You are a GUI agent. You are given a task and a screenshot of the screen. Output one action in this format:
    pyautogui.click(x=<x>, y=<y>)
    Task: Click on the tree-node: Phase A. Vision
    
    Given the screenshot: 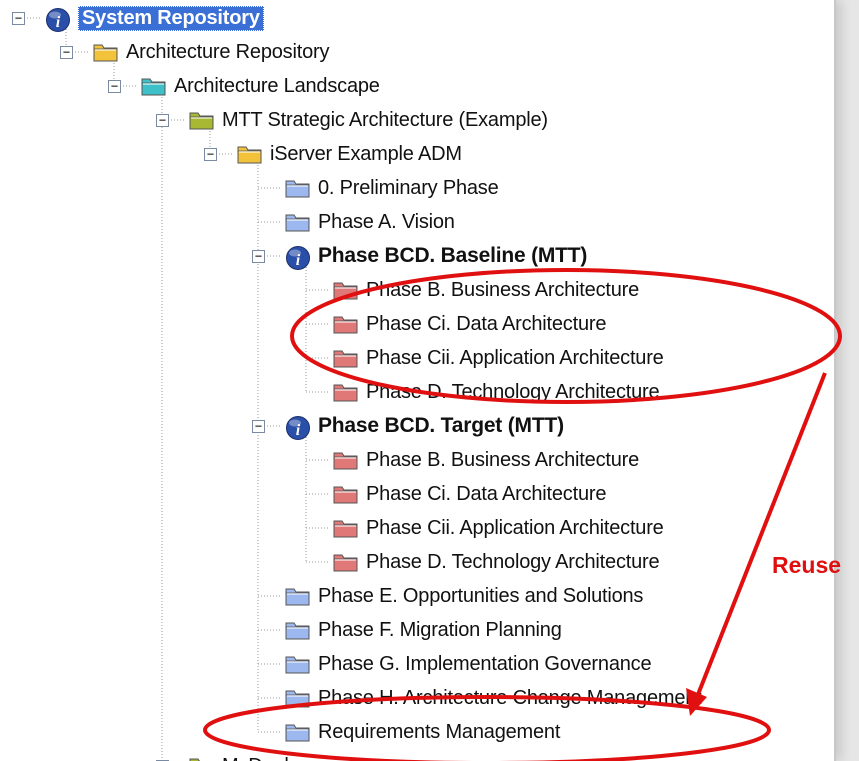 What is the action you would take?
    pyautogui.click(x=353, y=222)
    